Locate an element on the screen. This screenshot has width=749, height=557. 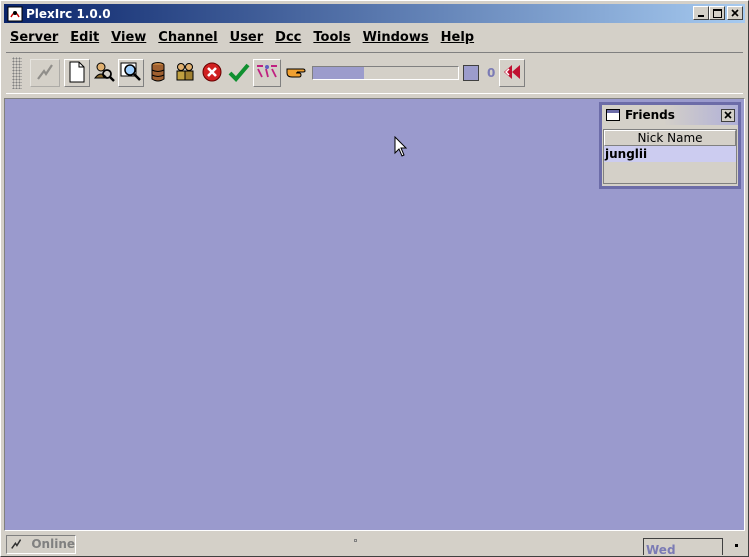
stop-icon is located at coordinates (212, 73).